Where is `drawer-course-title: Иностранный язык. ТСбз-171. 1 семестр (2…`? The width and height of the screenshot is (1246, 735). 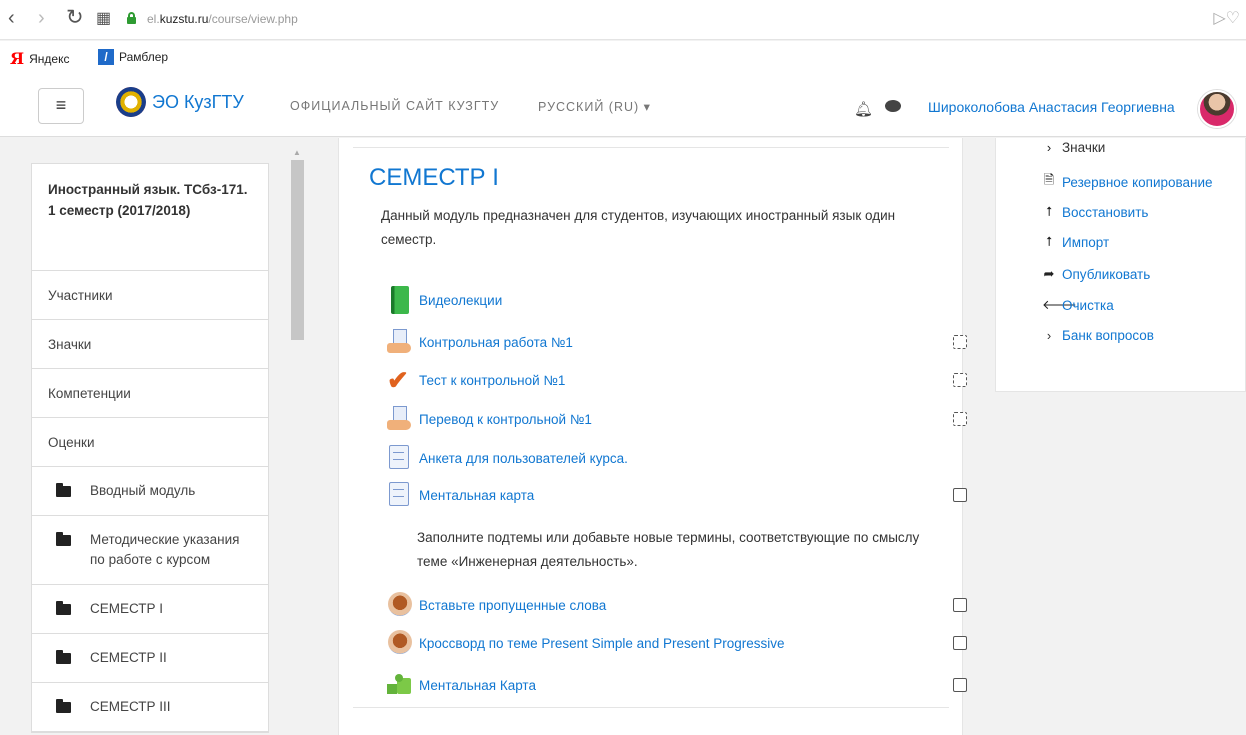 drawer-course-title: Иностранный язык. ТСбз-171. 1 семестр (2… is located at coordinates (150, 217).